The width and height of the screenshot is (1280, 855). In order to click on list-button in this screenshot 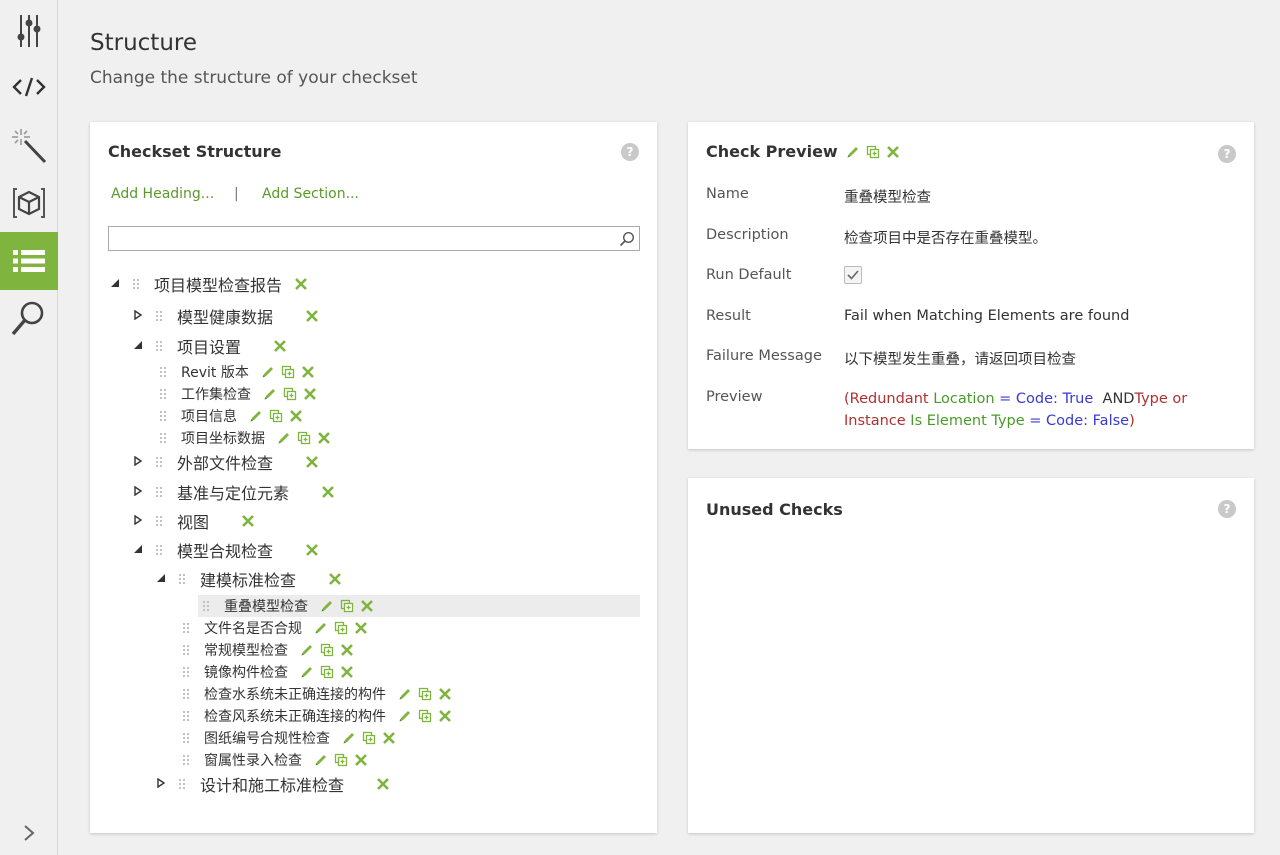, I will do `click(29, 261)`.